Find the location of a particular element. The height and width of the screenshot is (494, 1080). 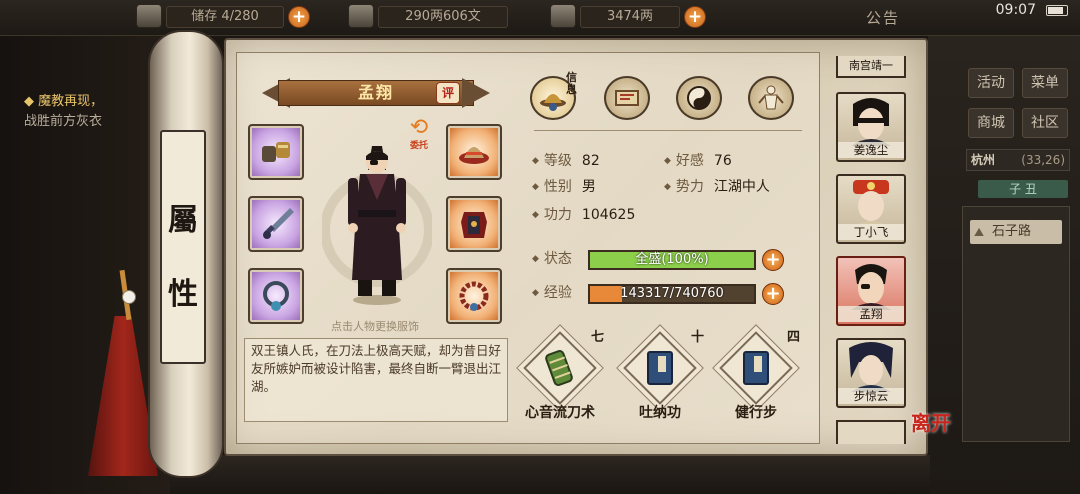

status-clock: 09:07 is located at coordinates (1015, 10).